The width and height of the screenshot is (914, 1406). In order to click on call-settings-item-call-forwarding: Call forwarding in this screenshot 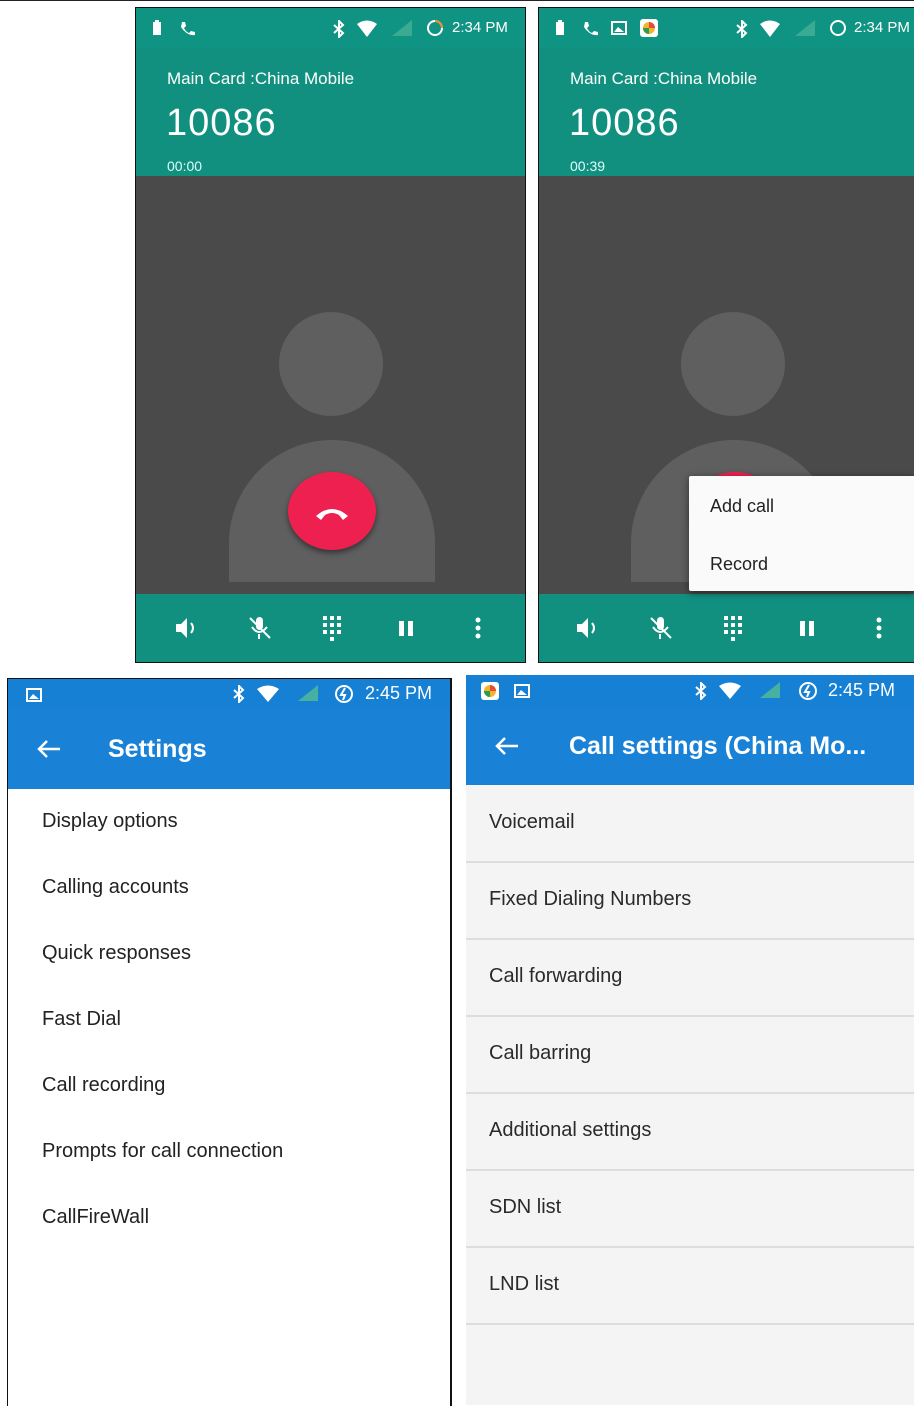, I will do `click(690, 978)`.